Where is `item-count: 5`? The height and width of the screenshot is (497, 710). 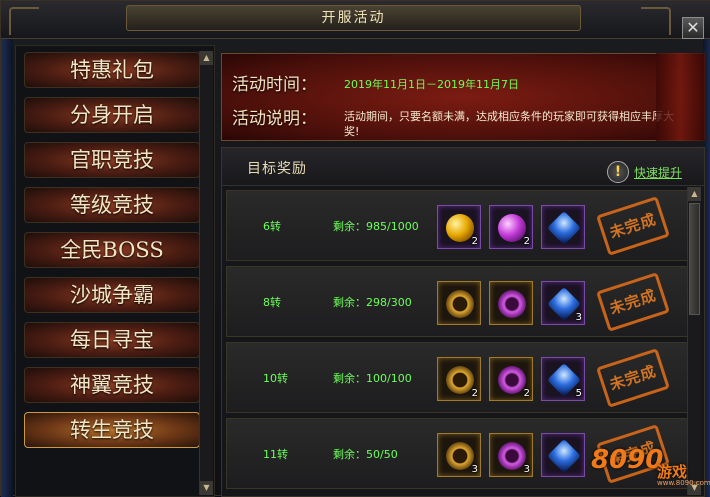 item-count: 5 is located at coordinates (578, 393).